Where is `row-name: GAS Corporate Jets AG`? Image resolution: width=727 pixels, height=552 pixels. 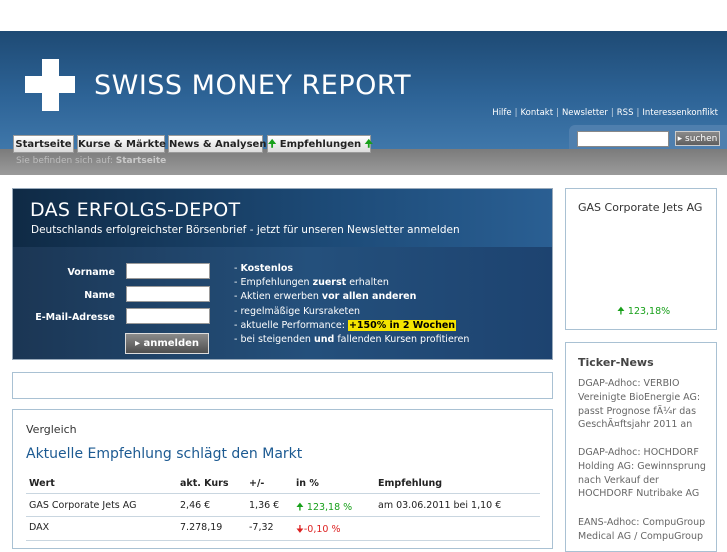 row-name: GAS Corporate Jets AG is located at coordinates (82, 505).